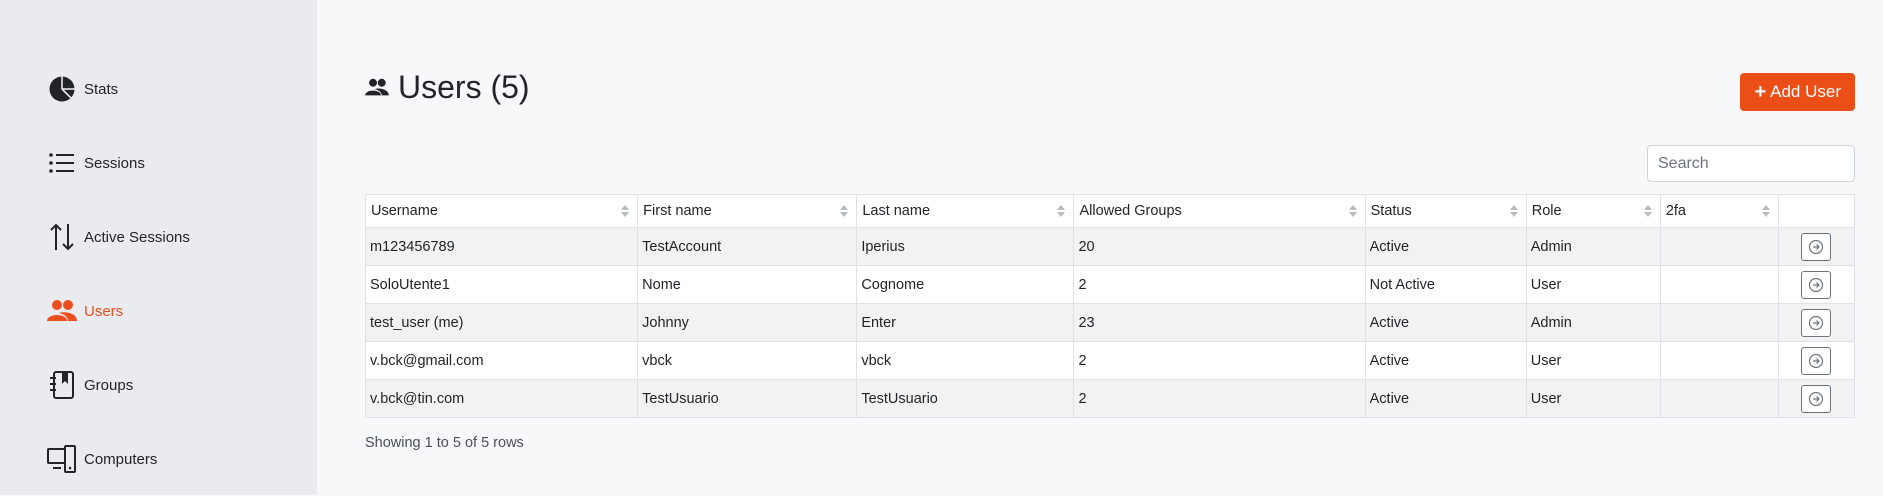  Describe the element at coordinates (404, 211) in the screenshot. I see `column-header-label: Username` at that location.